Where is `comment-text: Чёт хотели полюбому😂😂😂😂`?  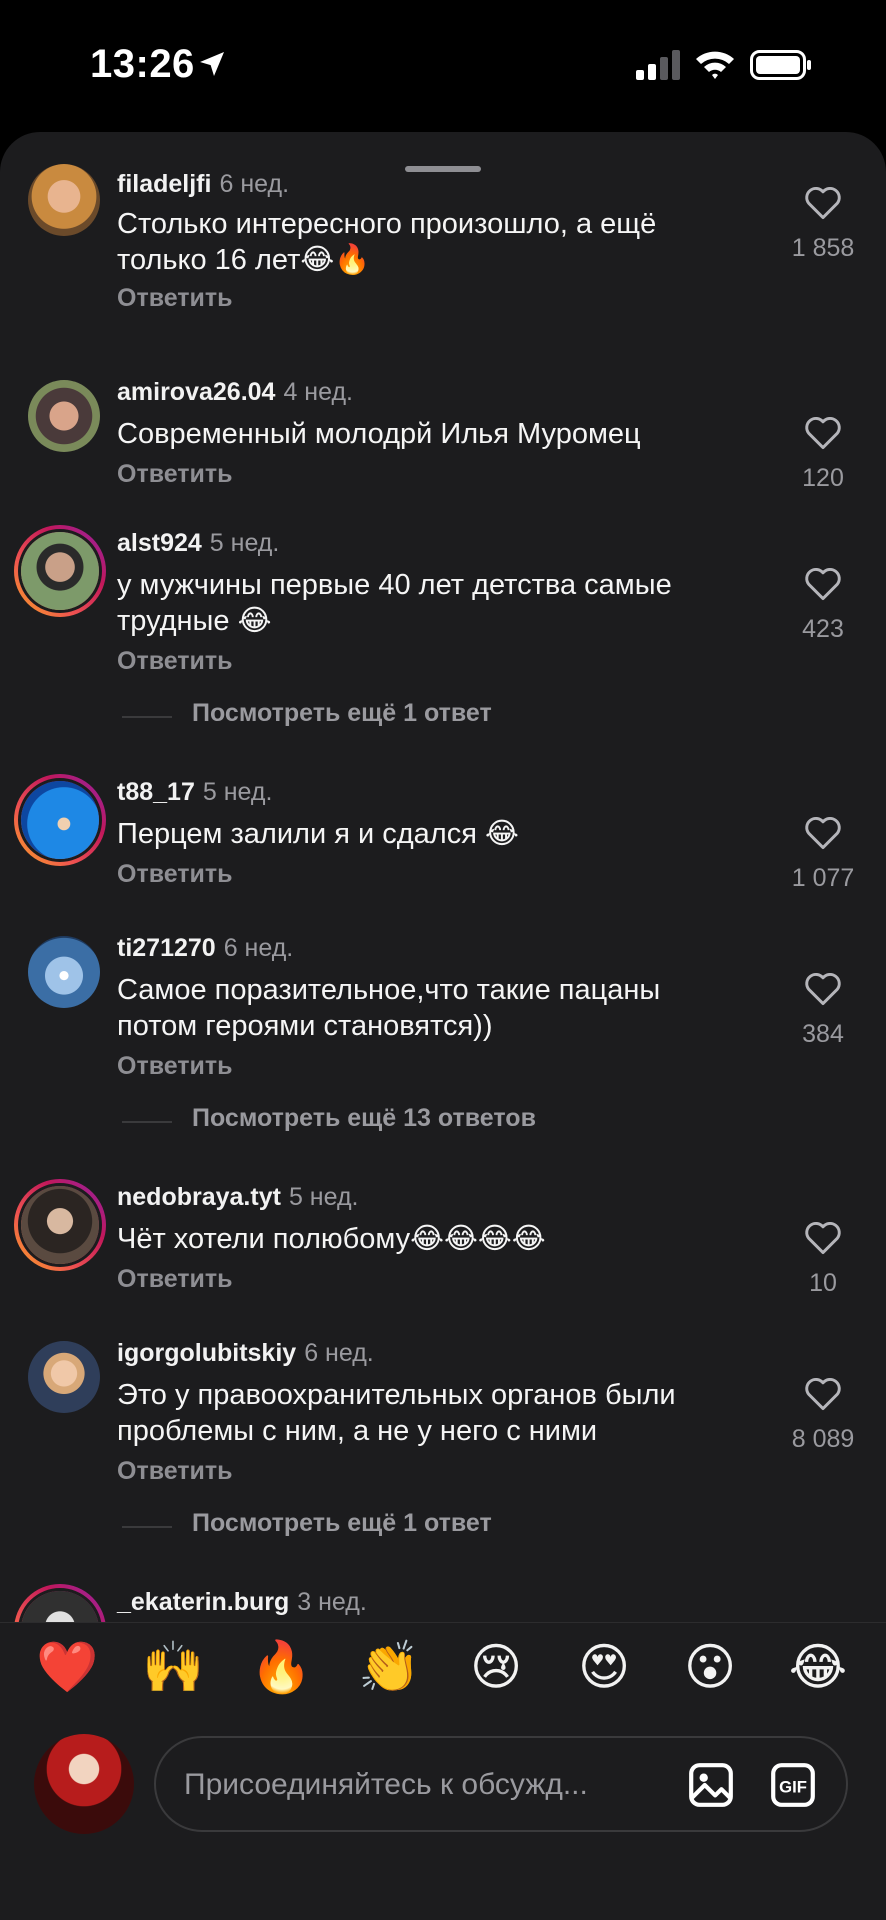
comment-text: Чёт хотели полюбому😂😂😂😂 is located at coordinates (331, 1239).